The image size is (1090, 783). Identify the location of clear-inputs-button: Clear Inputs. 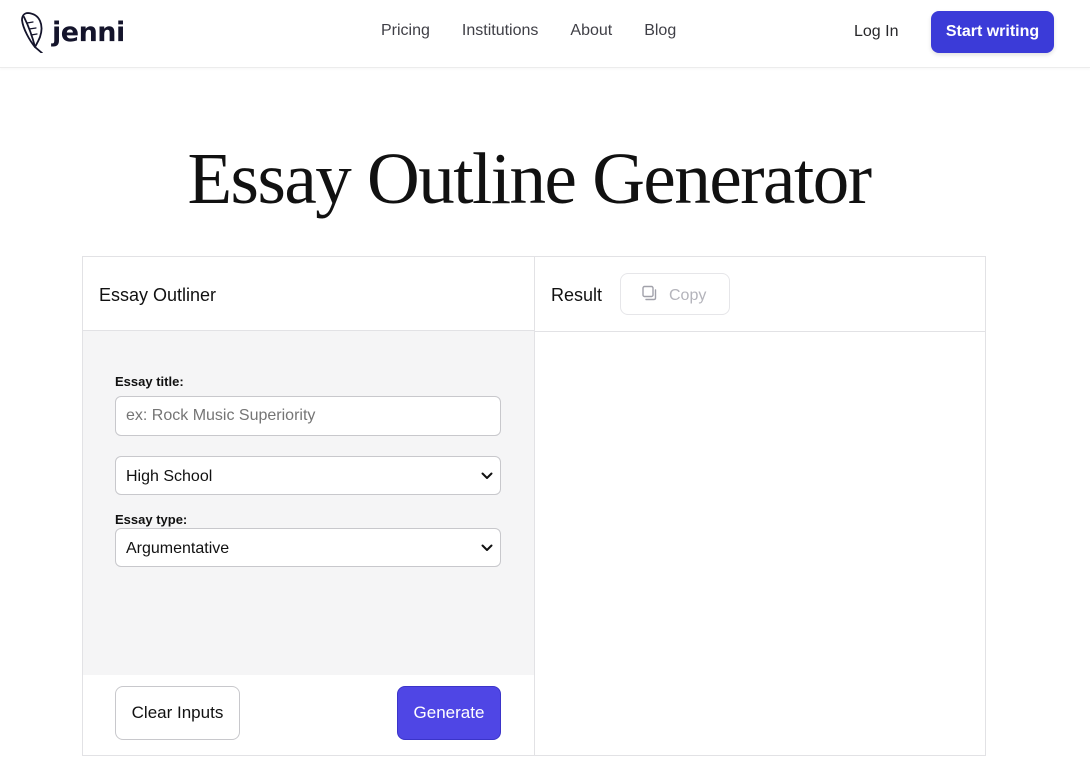
(177, 713).